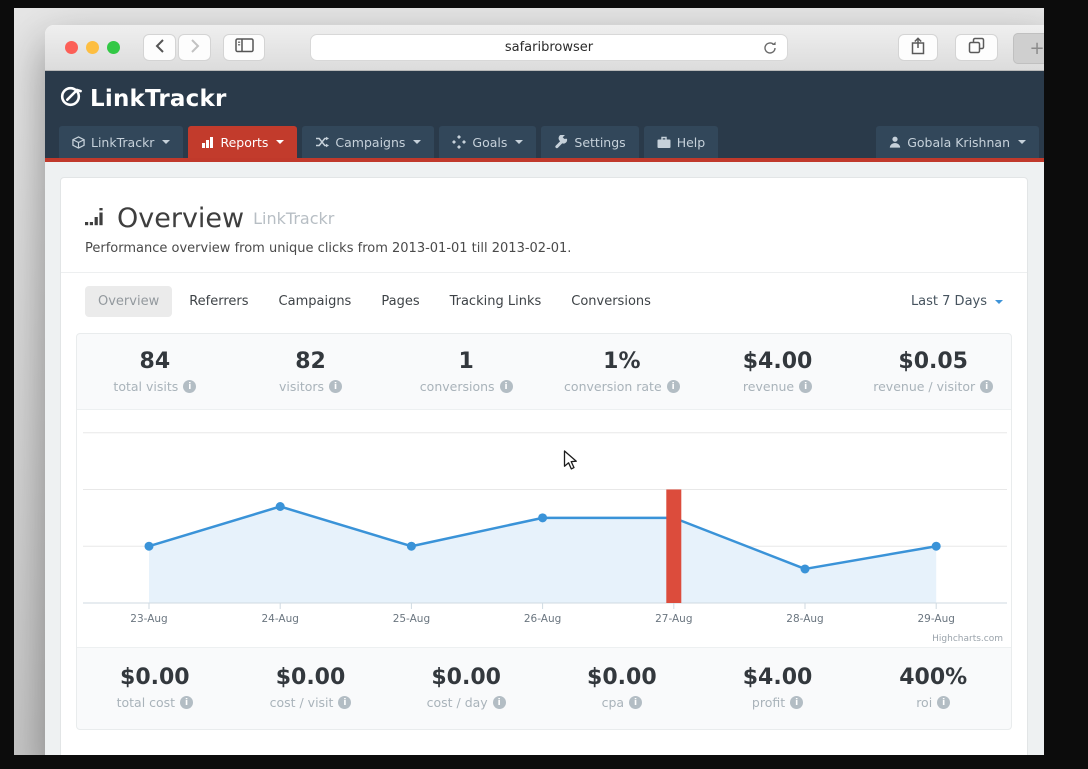 This screenshot has height=769, width=1088. I want to click on app-header: LinkTrackr, so click(544, 98).